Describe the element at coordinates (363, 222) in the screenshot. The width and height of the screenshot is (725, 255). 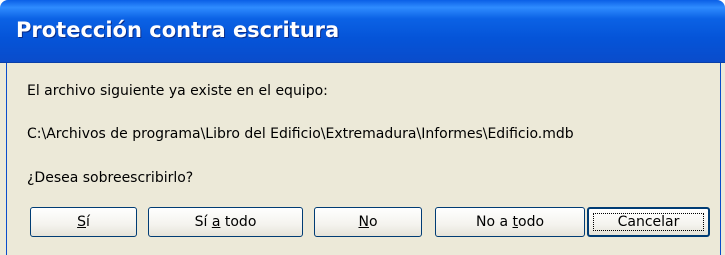
I see `no-button-mnemonic: N` at that location.